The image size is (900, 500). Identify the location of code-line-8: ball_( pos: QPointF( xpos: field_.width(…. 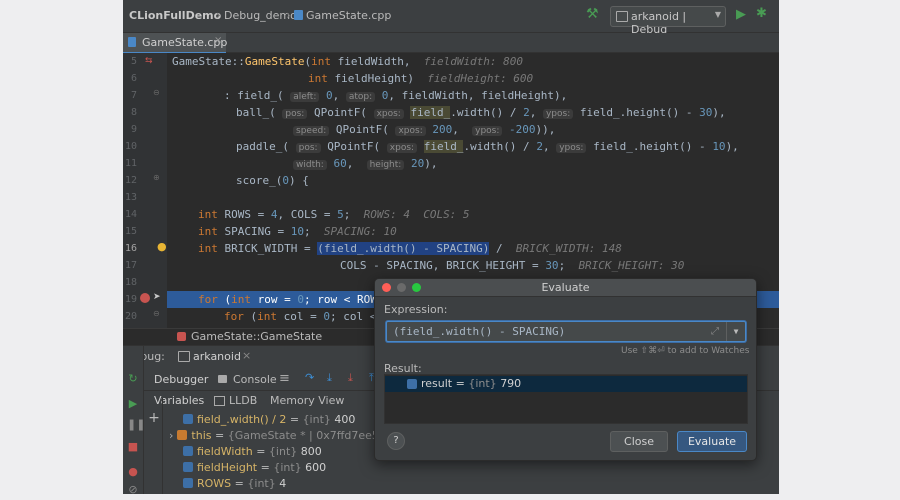
(481, 112).